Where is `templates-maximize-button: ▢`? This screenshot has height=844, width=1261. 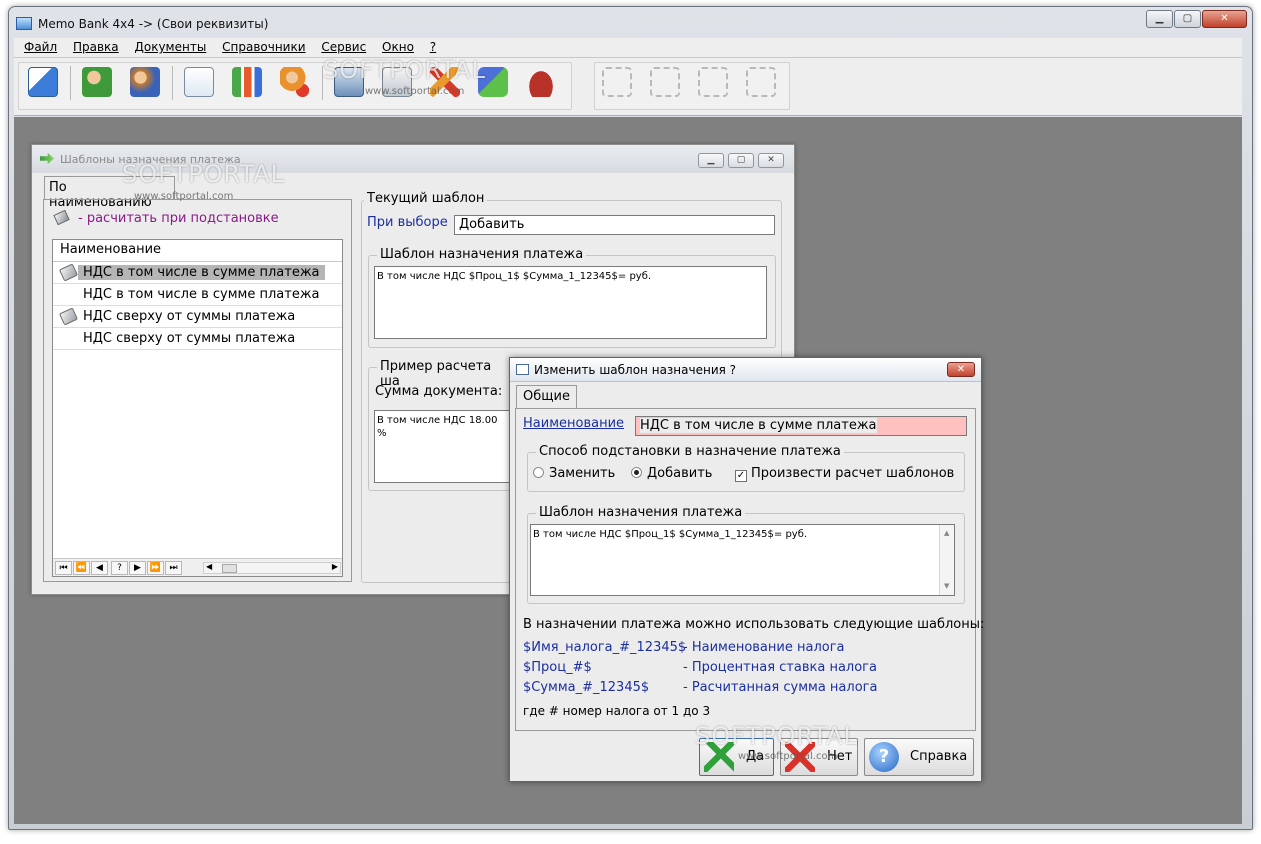
templates-maximize-button: ▢ is located at coordinates (741, 160).